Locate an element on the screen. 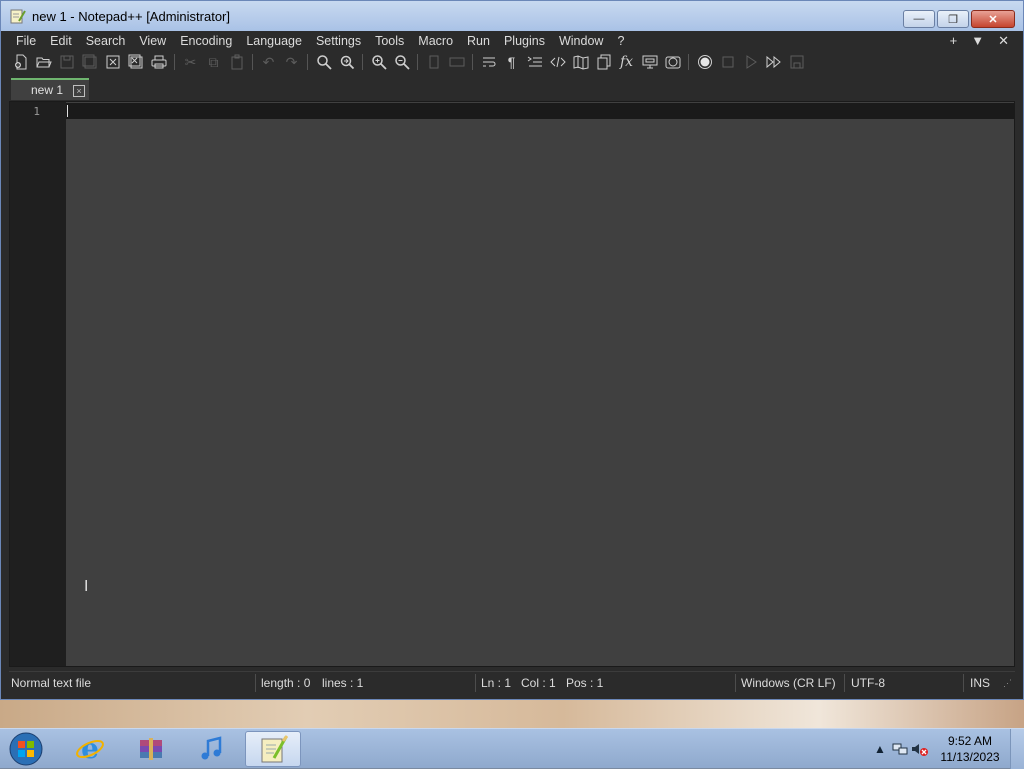 The width and height of the screenshot is (1024, 769). close-document-icon: ✕ is located at coordinates (1003, 41).